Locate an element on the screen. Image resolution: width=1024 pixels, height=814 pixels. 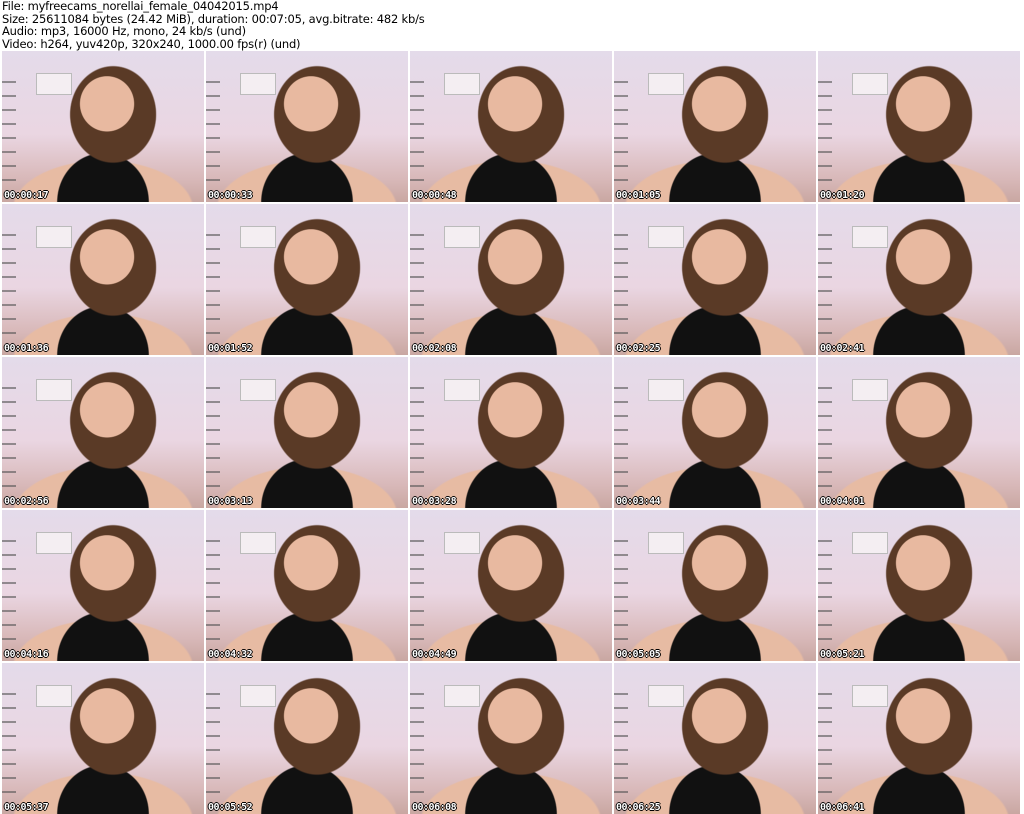
video-thumbnail: 00:03:13 is located at coordinates (307, 432).